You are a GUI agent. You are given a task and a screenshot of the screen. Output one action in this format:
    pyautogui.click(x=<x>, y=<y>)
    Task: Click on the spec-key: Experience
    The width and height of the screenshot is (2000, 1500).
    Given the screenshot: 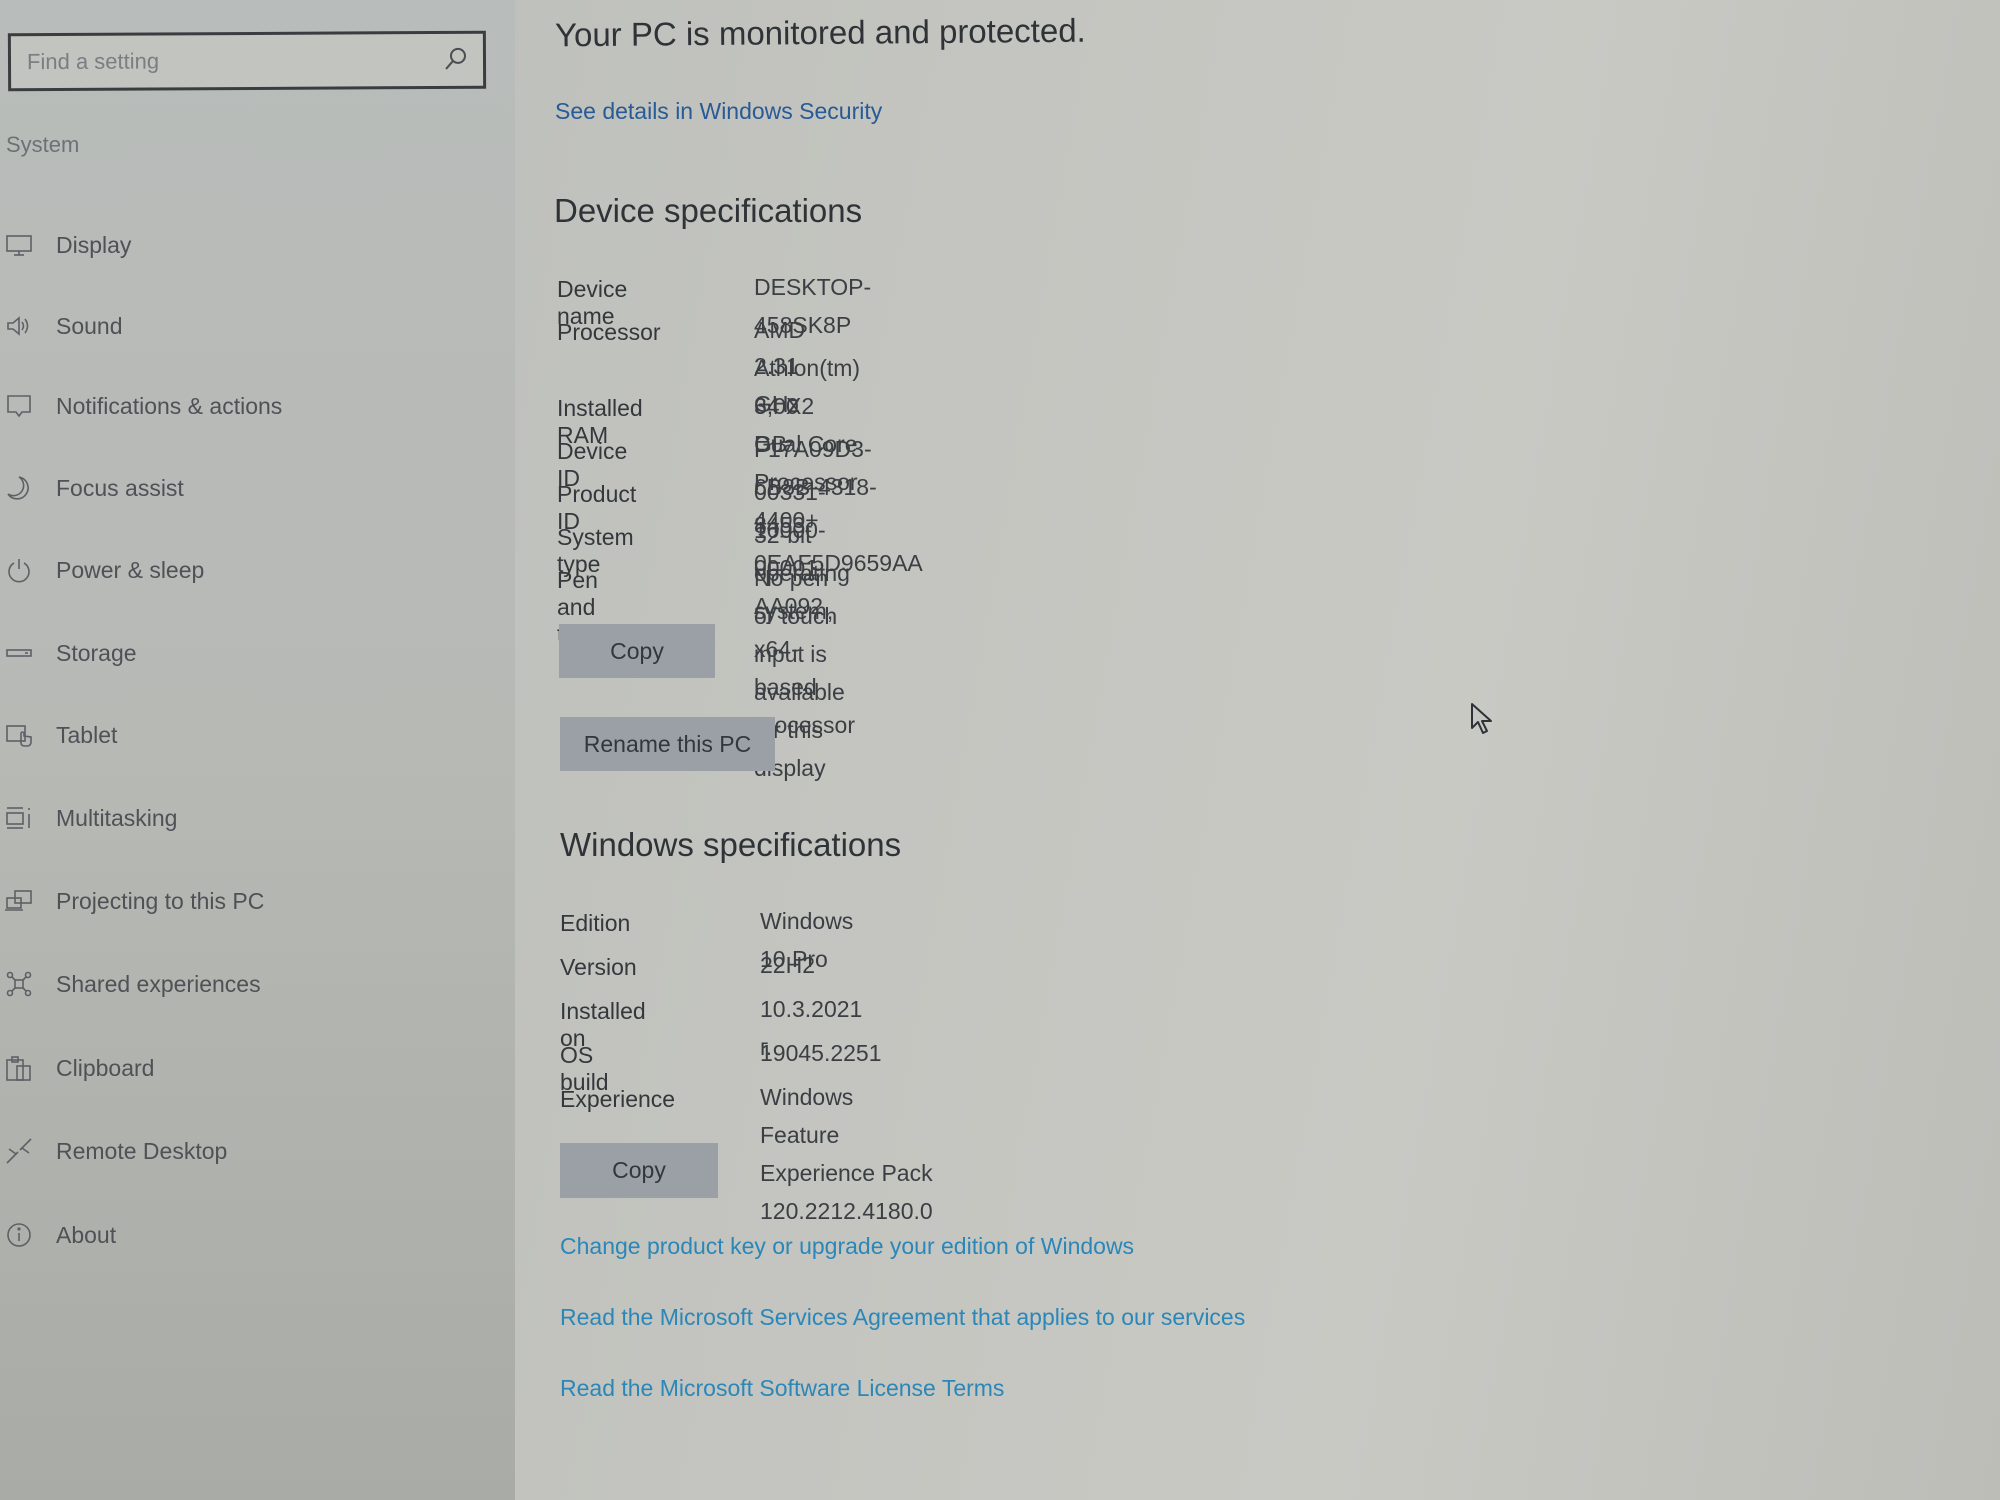 What is the action you would take?
    pyautogui.click(x=618, y=1099)
    